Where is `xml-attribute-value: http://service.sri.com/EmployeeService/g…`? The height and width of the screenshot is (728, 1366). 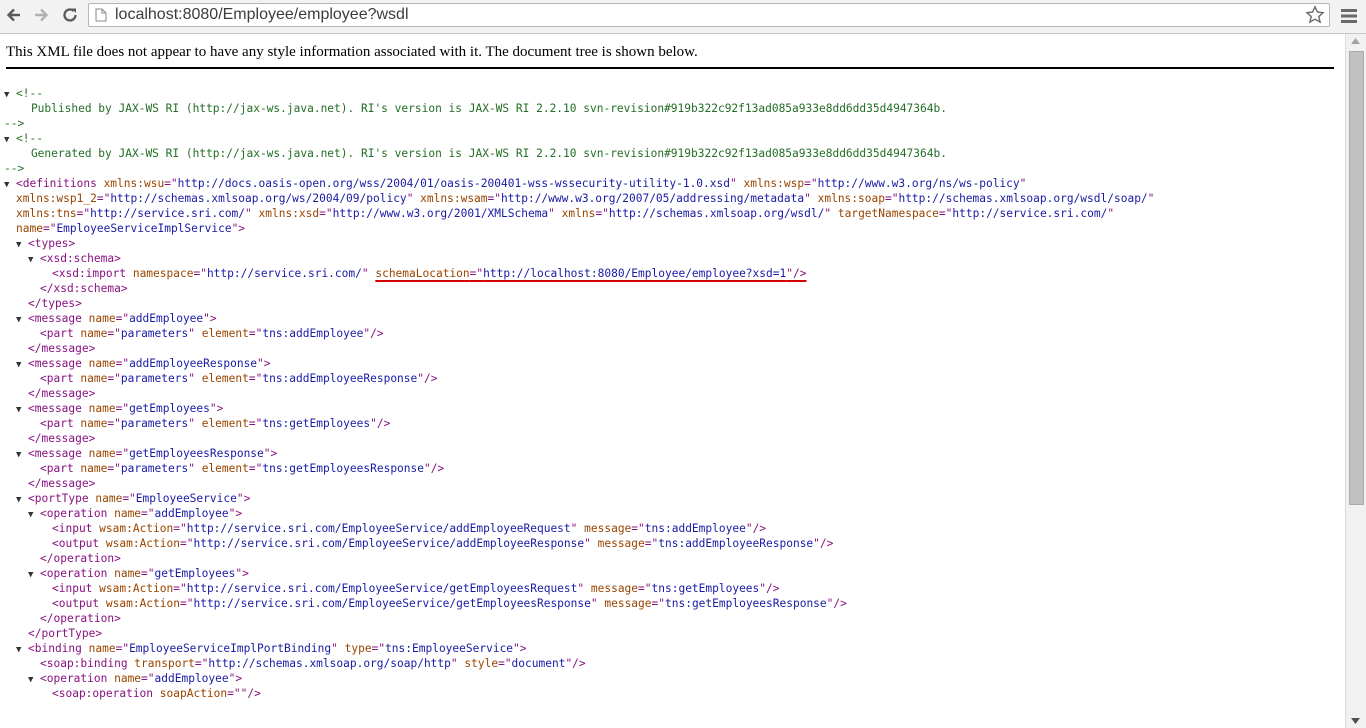 xml-attribute-value: http://service.sri.com/EmployeeService/g… is located at coordinates (382, 588).